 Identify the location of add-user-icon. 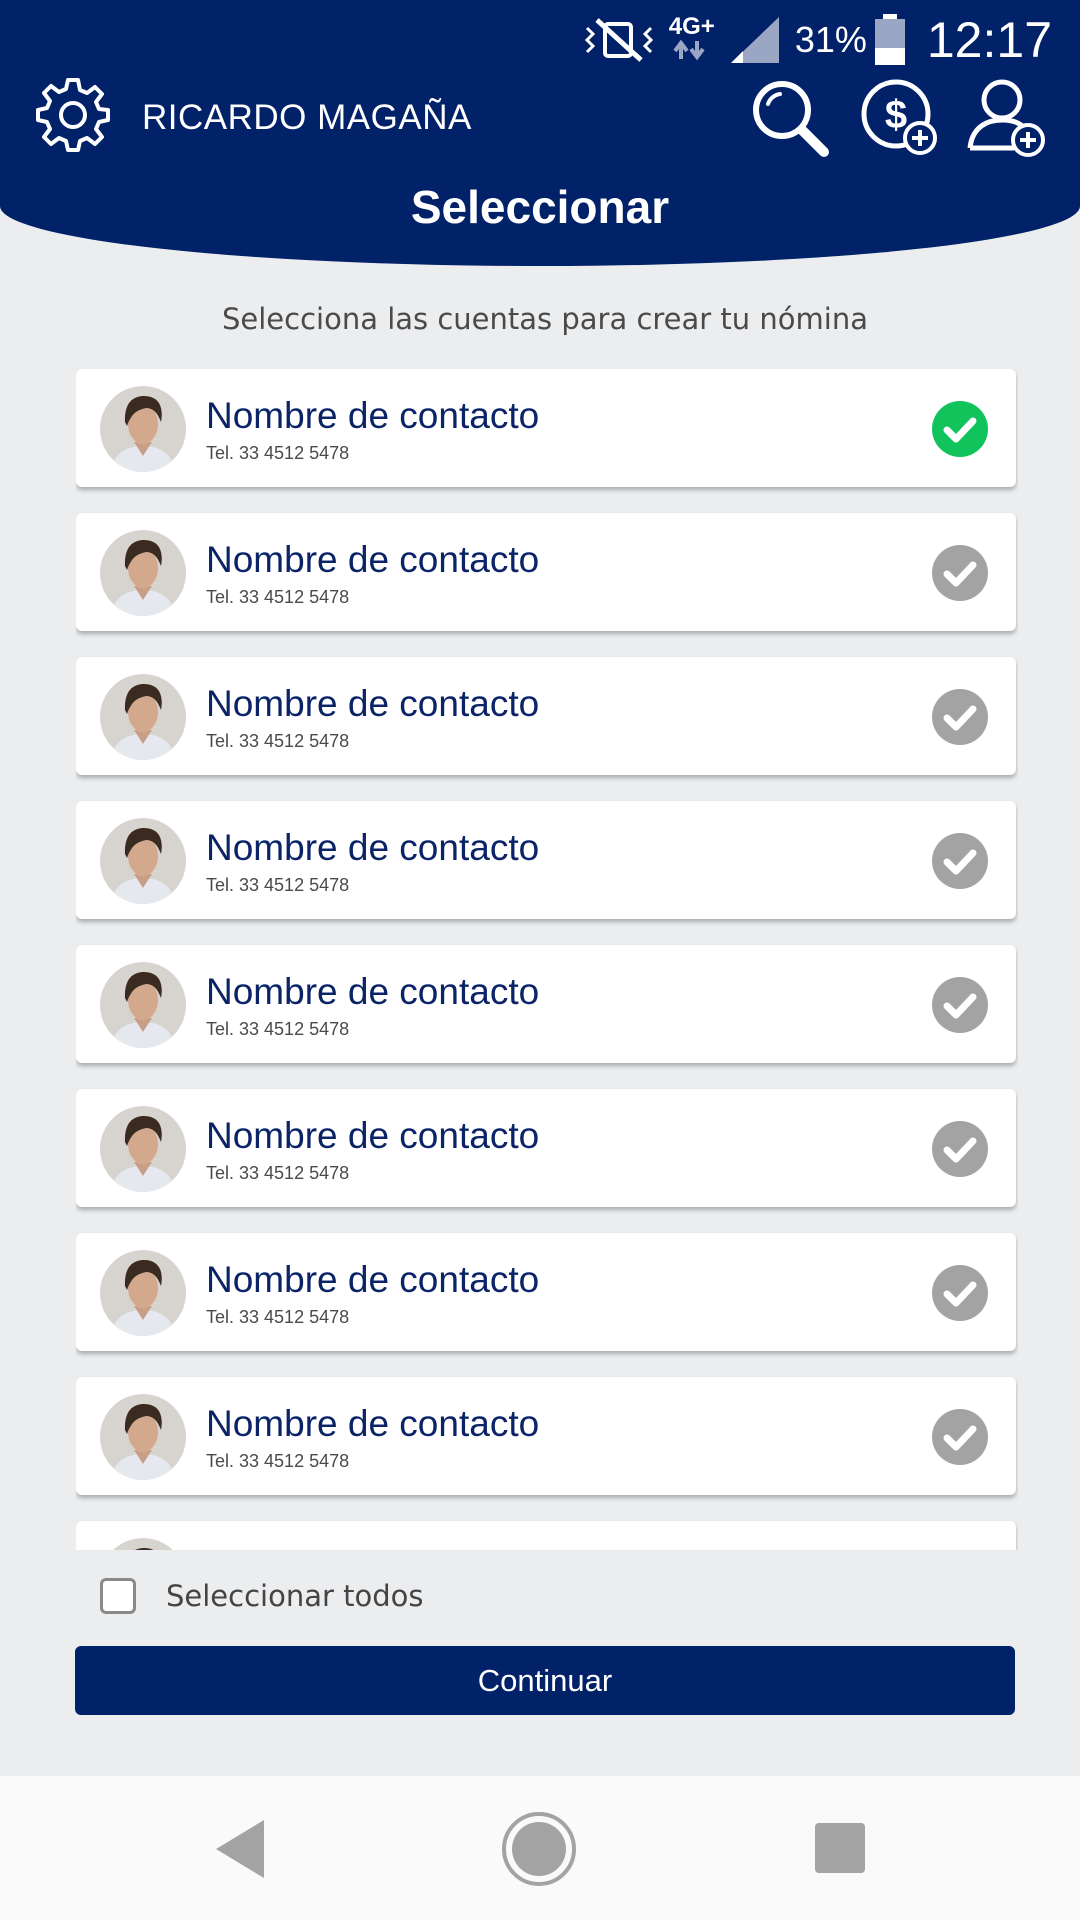
(1007, 117).